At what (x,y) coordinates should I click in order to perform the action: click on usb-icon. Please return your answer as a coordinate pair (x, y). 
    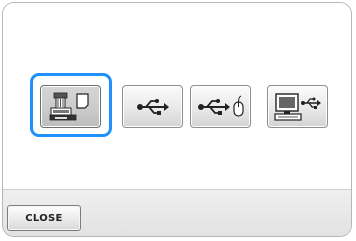
    Looking at the image, I should click on (152, 106).